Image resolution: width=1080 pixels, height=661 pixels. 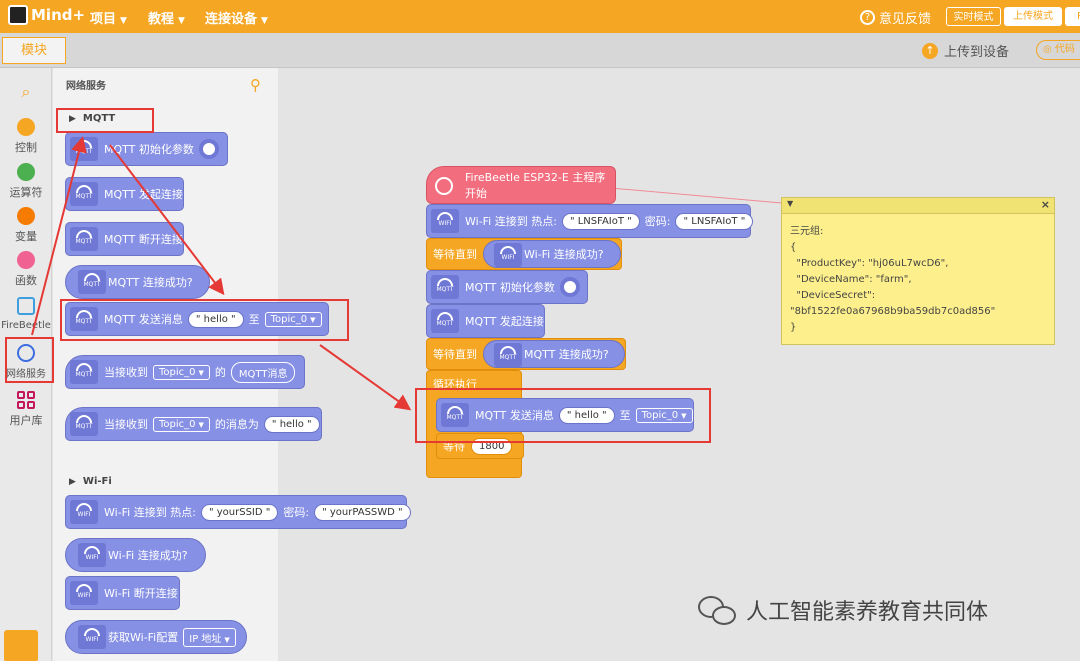 I want to click on wechat-icon, so click(x=718, y=610).